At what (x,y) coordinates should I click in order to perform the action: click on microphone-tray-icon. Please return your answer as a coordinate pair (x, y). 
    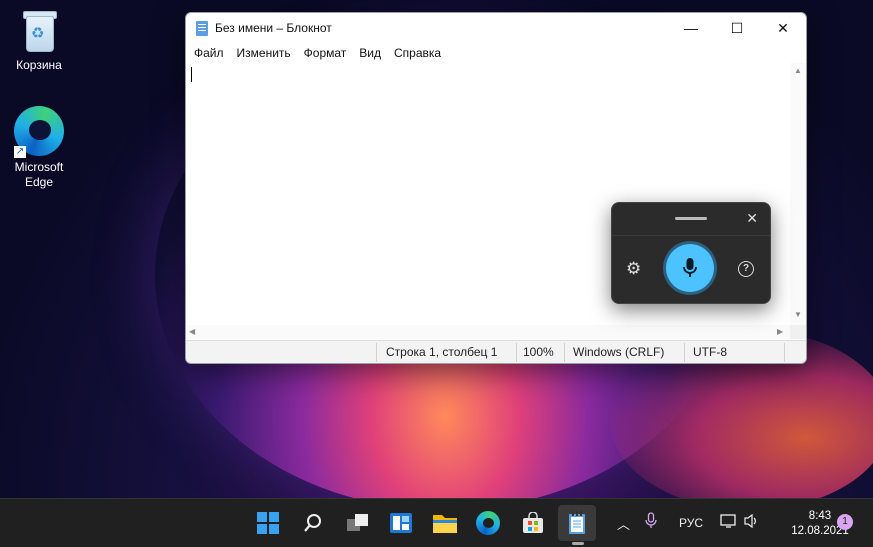
    Looking at the image, I should click on (651, 522).